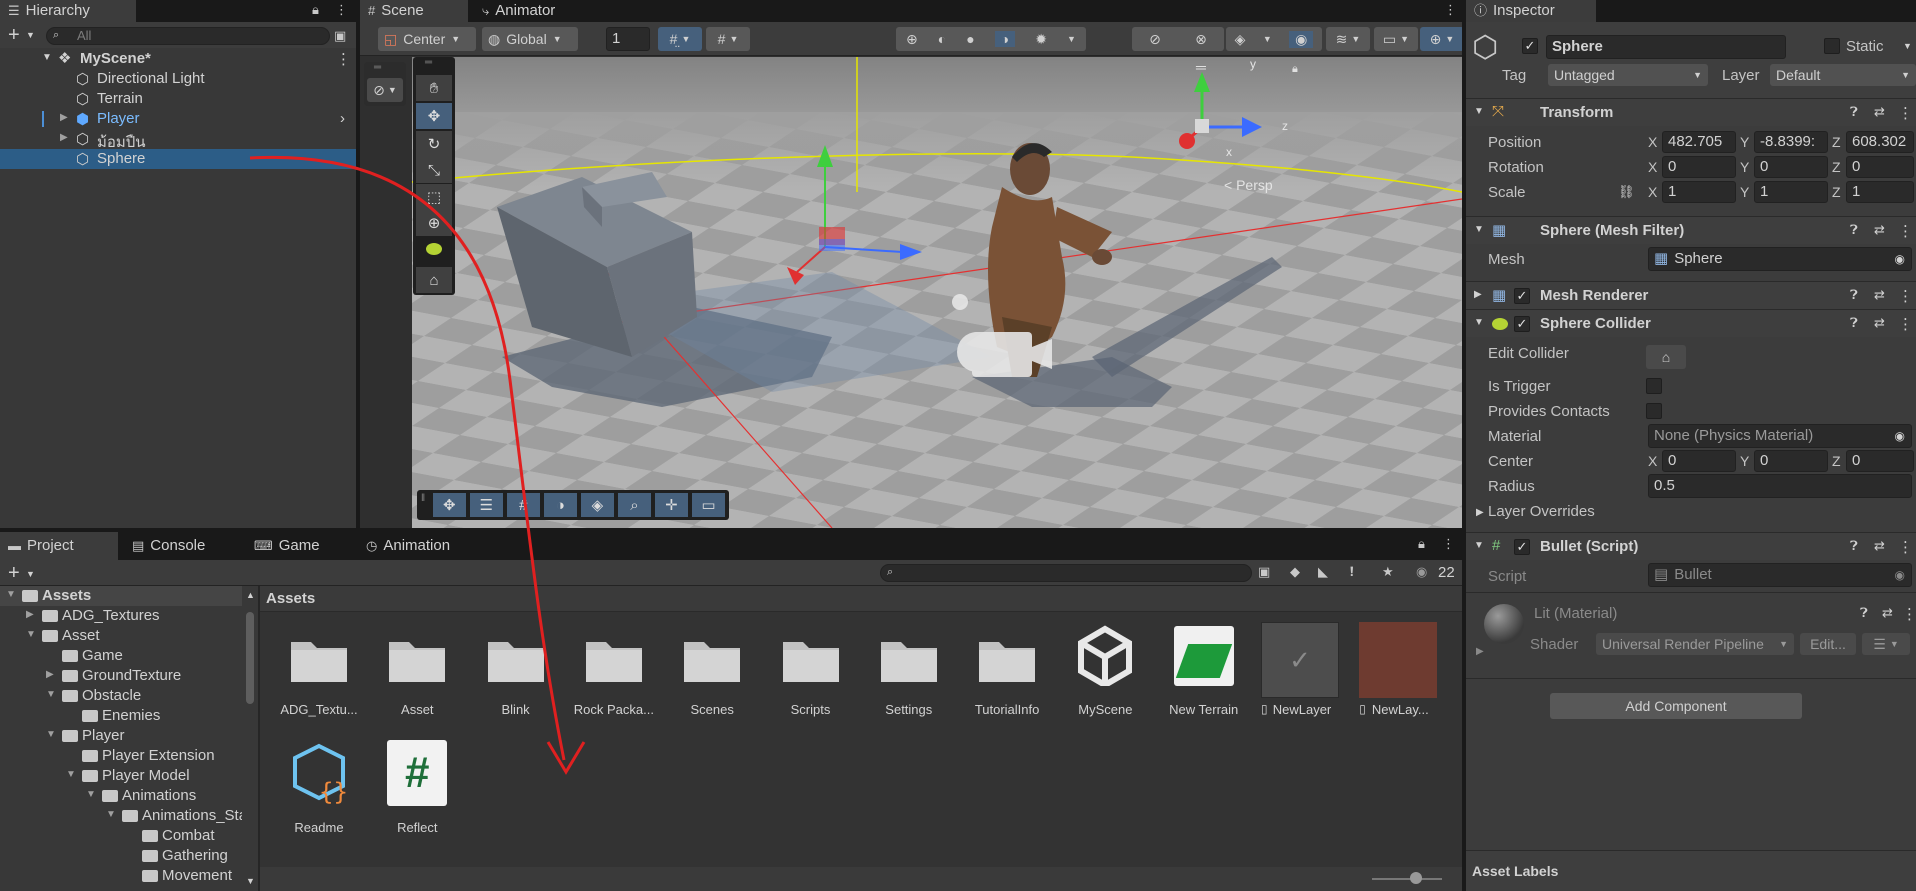  Describe the element at coordinates (516, 672) in the screenshot. I see `asset-item-folder: Blink` at that location.